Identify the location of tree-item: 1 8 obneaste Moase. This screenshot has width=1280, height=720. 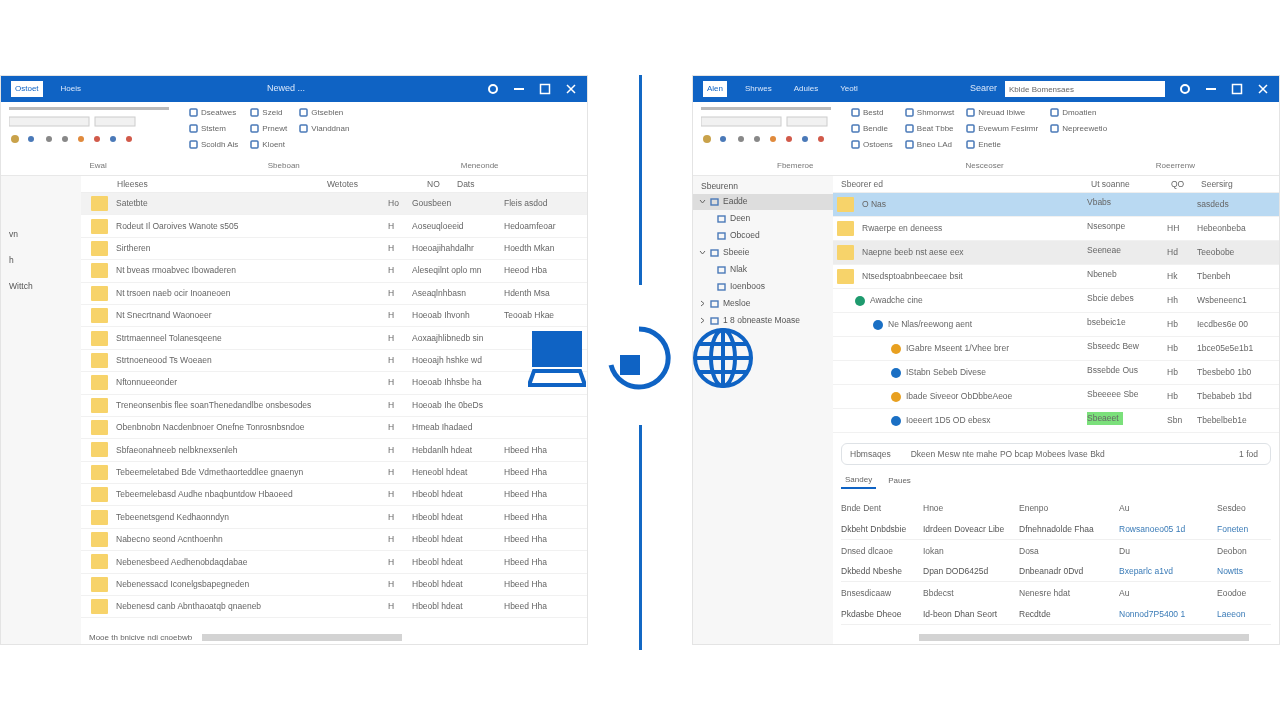
(763, 320).